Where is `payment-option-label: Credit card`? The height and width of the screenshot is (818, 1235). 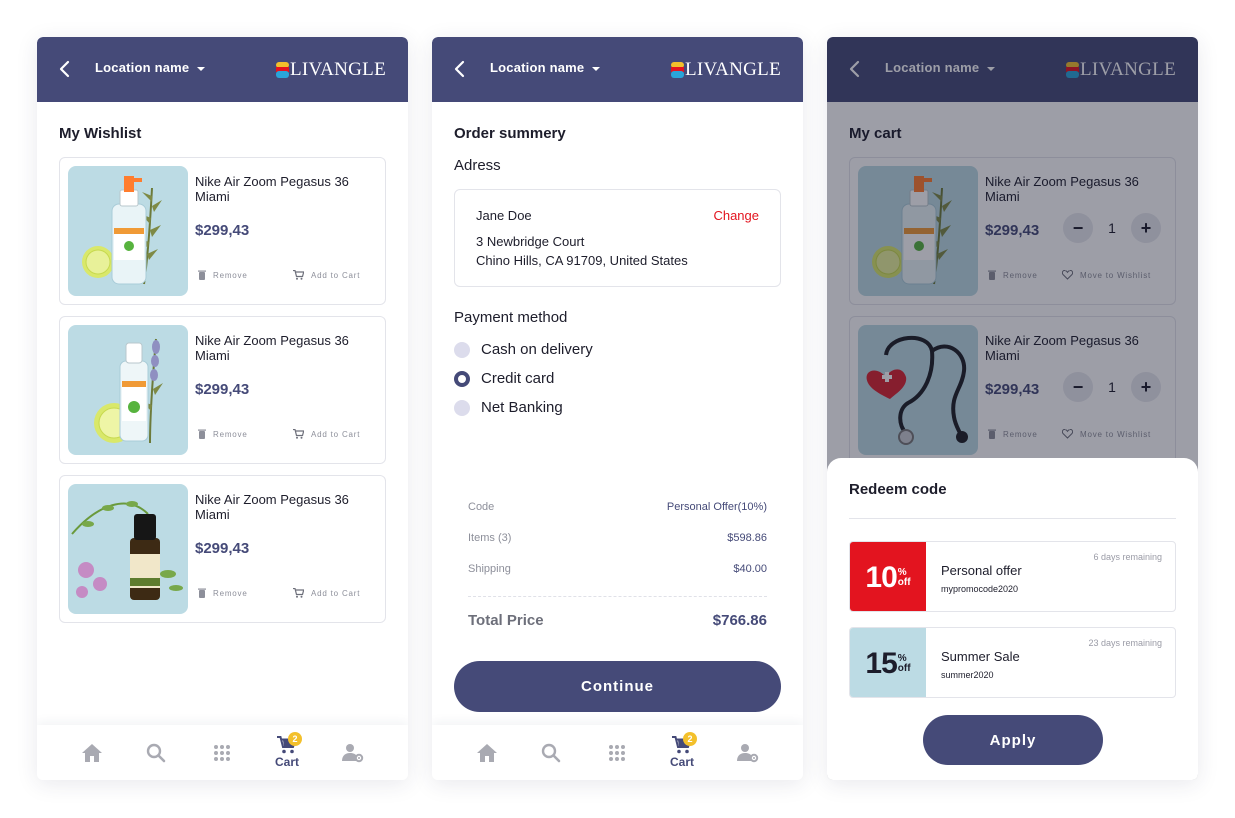 payment-option-label: Credit card is located at coordinates (518, 378).